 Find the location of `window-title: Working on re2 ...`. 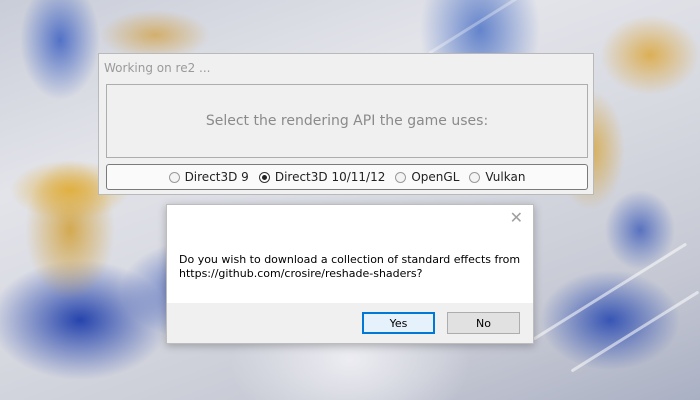

window-title: Working on re2 ... is located at coordinates (157, 68).